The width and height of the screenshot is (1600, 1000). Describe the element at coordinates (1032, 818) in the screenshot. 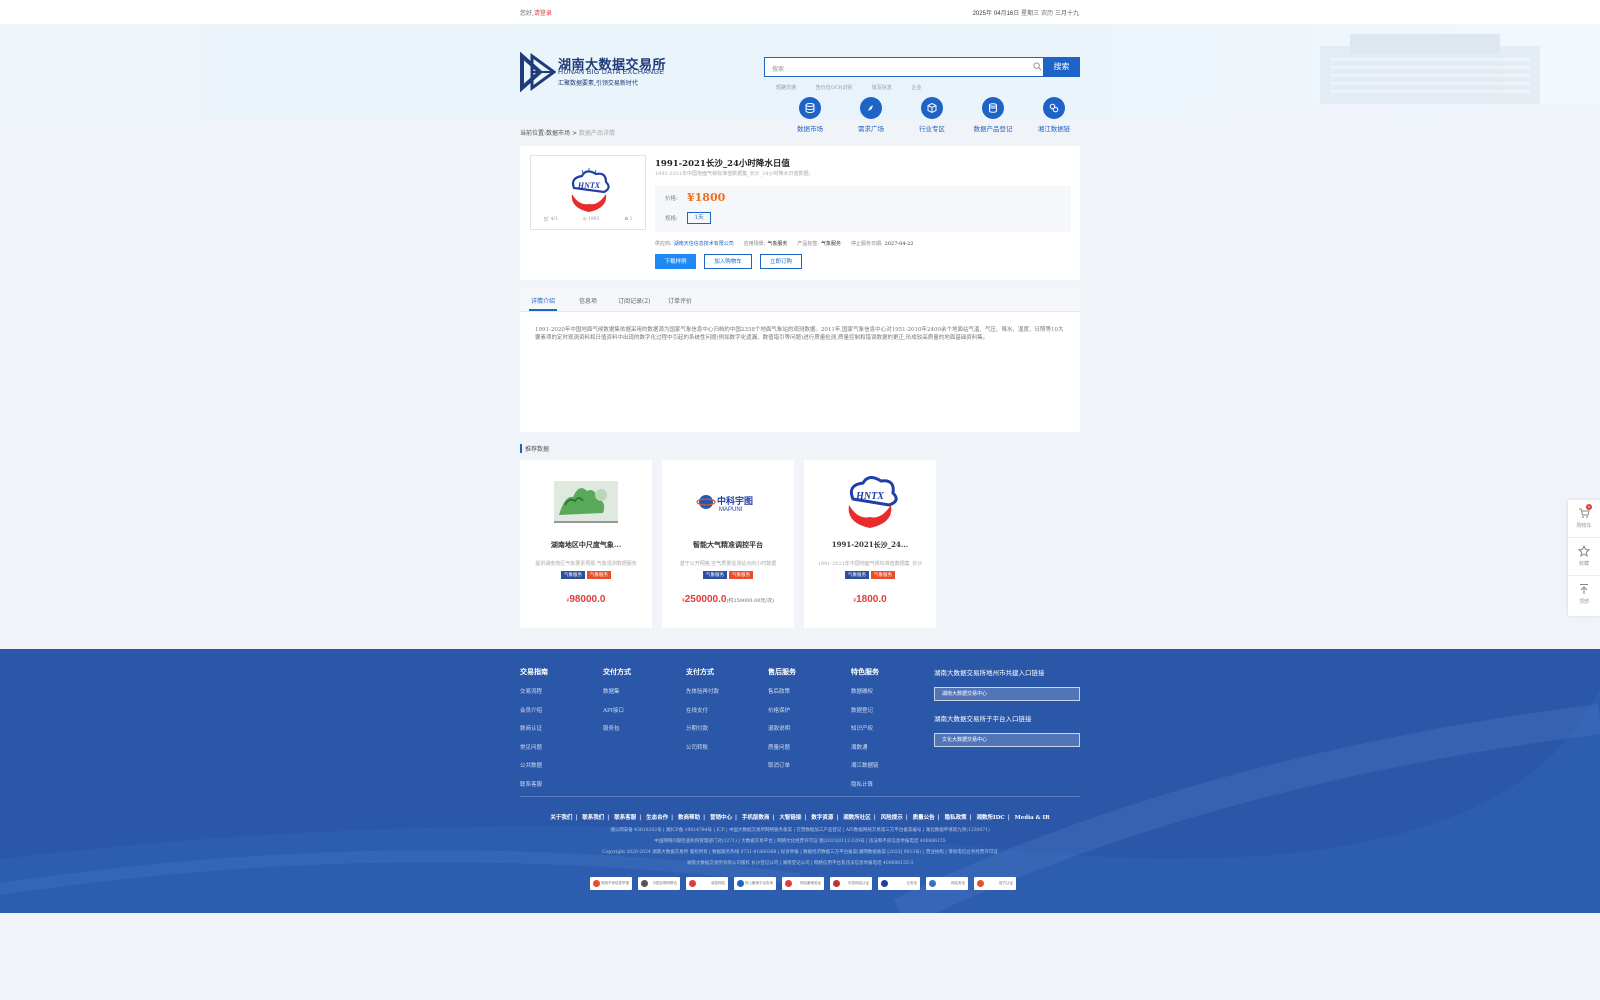

I see `footer-bar-link: Media & IR` at that location.